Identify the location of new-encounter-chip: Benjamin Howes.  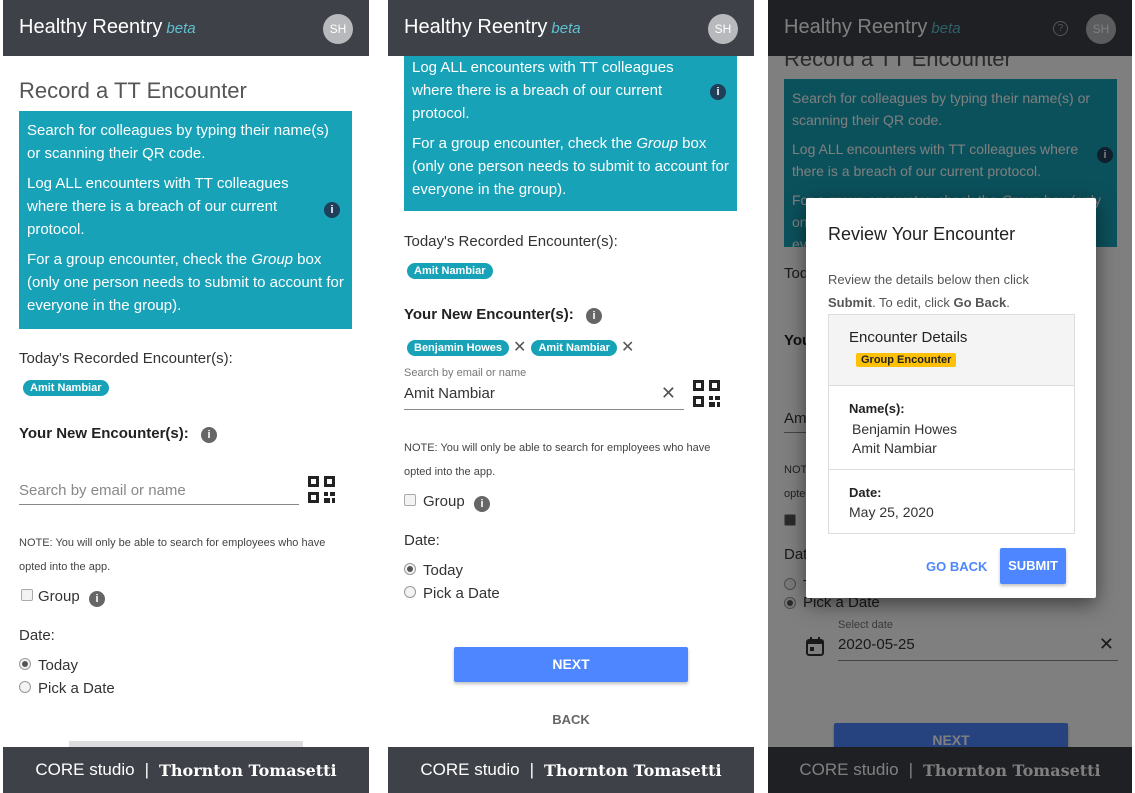
(458, 348).